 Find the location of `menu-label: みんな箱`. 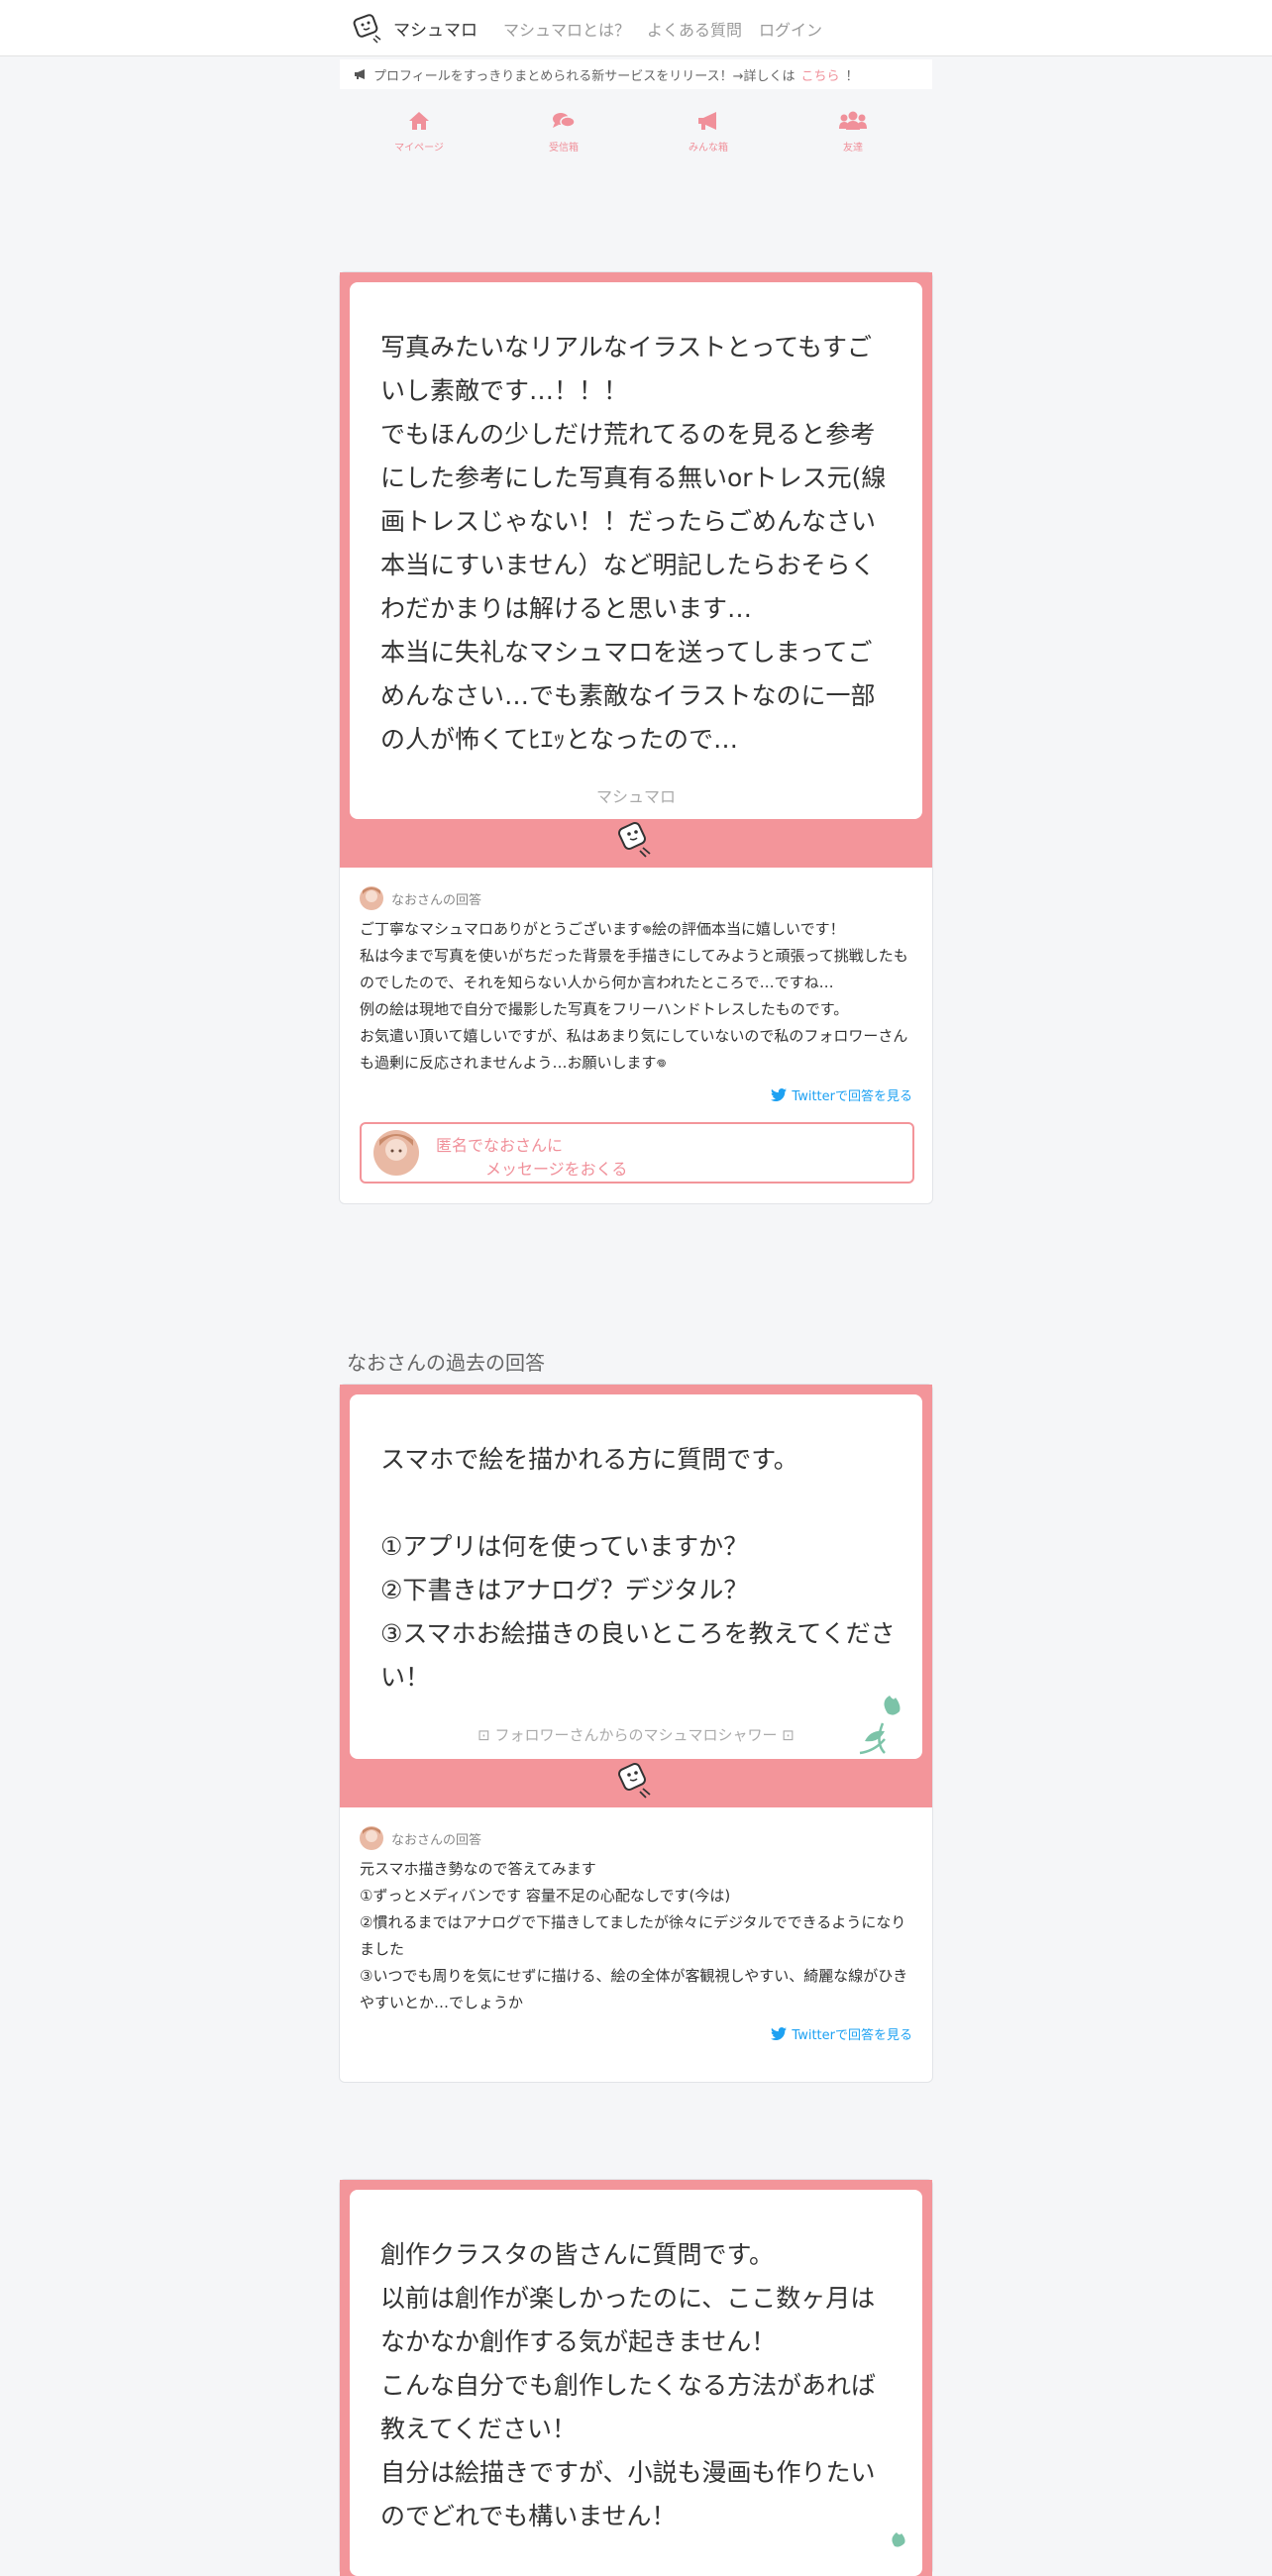

menu-label: みんな箱 is located at coordinates (708, 148).